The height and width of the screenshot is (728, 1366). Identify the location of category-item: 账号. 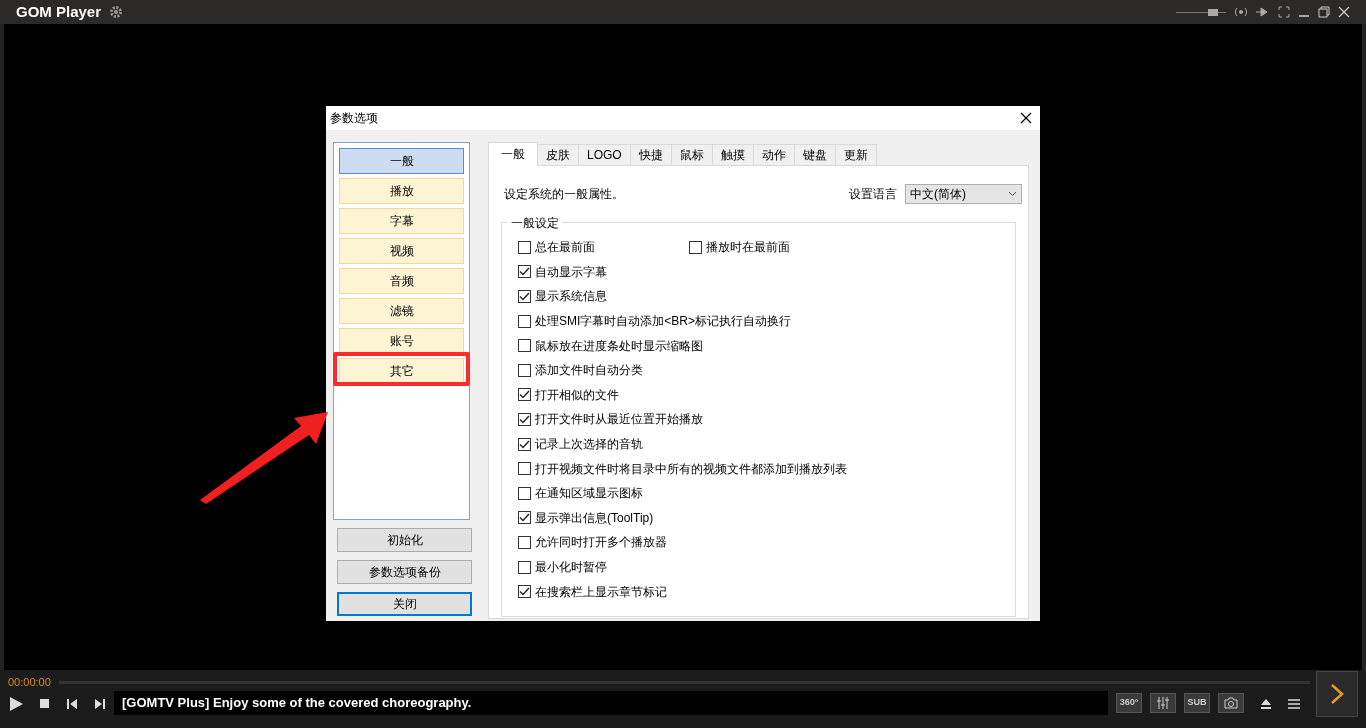
(401, 341).